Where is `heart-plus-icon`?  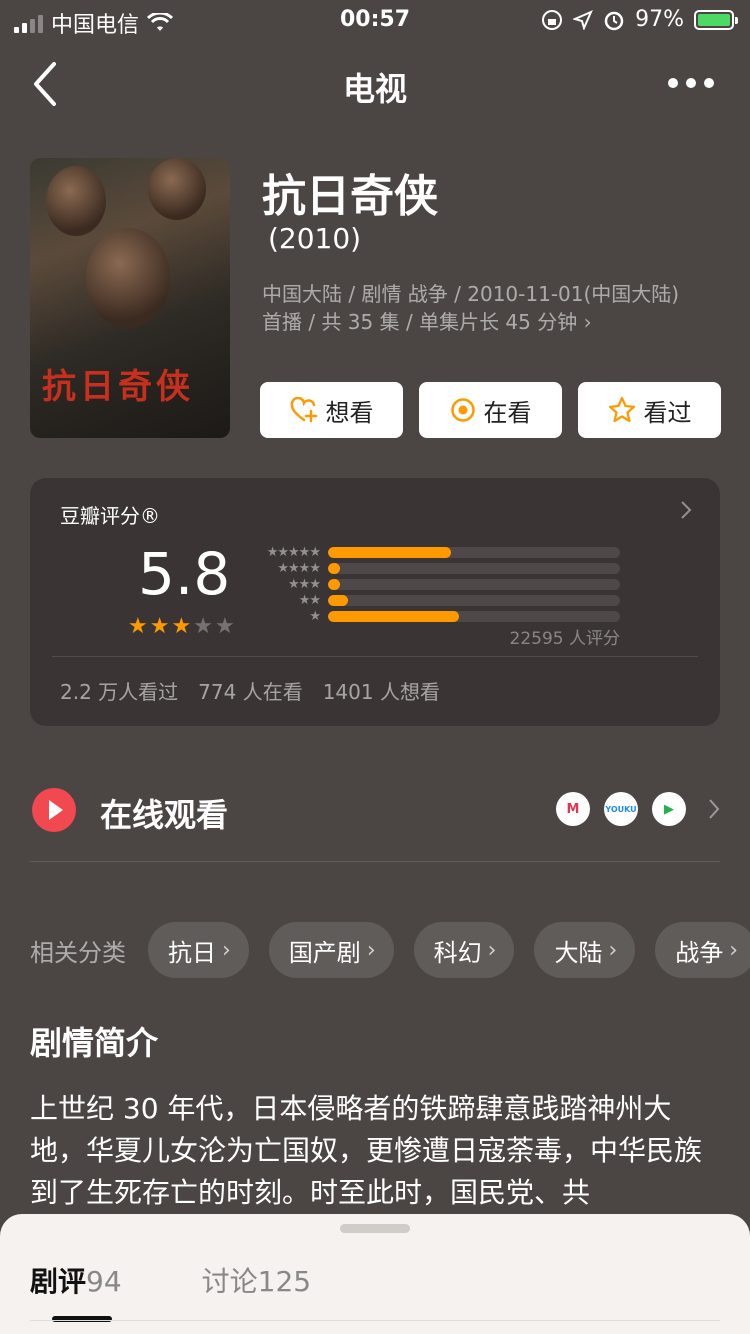 heart-plus-icon is located at coordinates (303, 410).